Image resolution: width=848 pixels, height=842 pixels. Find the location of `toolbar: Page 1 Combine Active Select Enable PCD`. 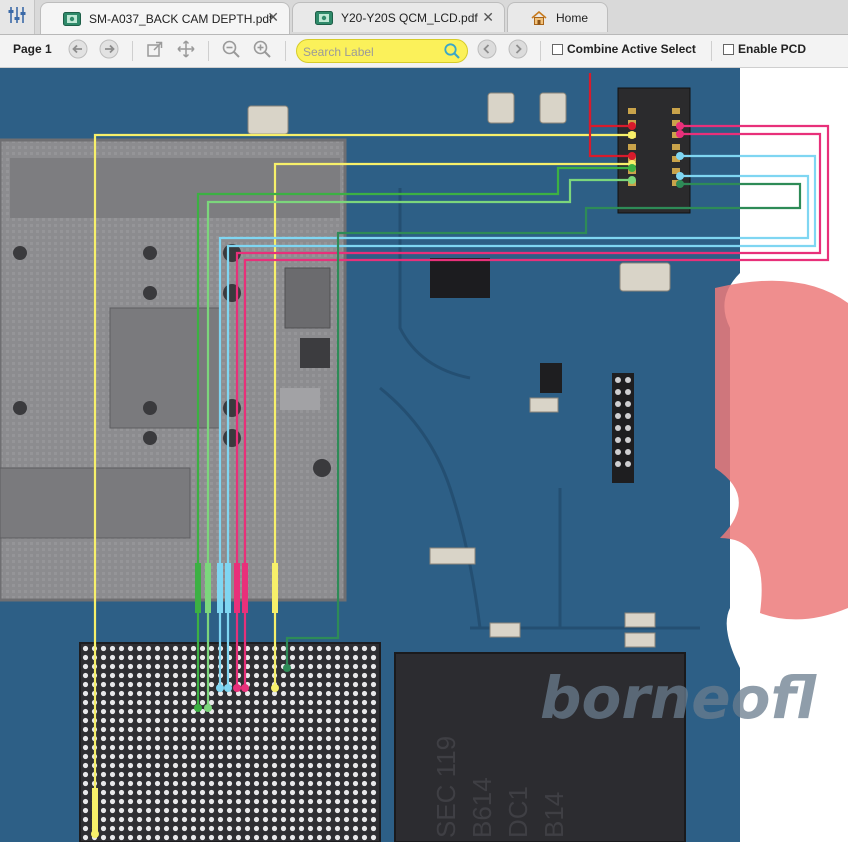

toolbar: Page 1 Combine Active Select Enable PCD is located at coordinates (424, 51).